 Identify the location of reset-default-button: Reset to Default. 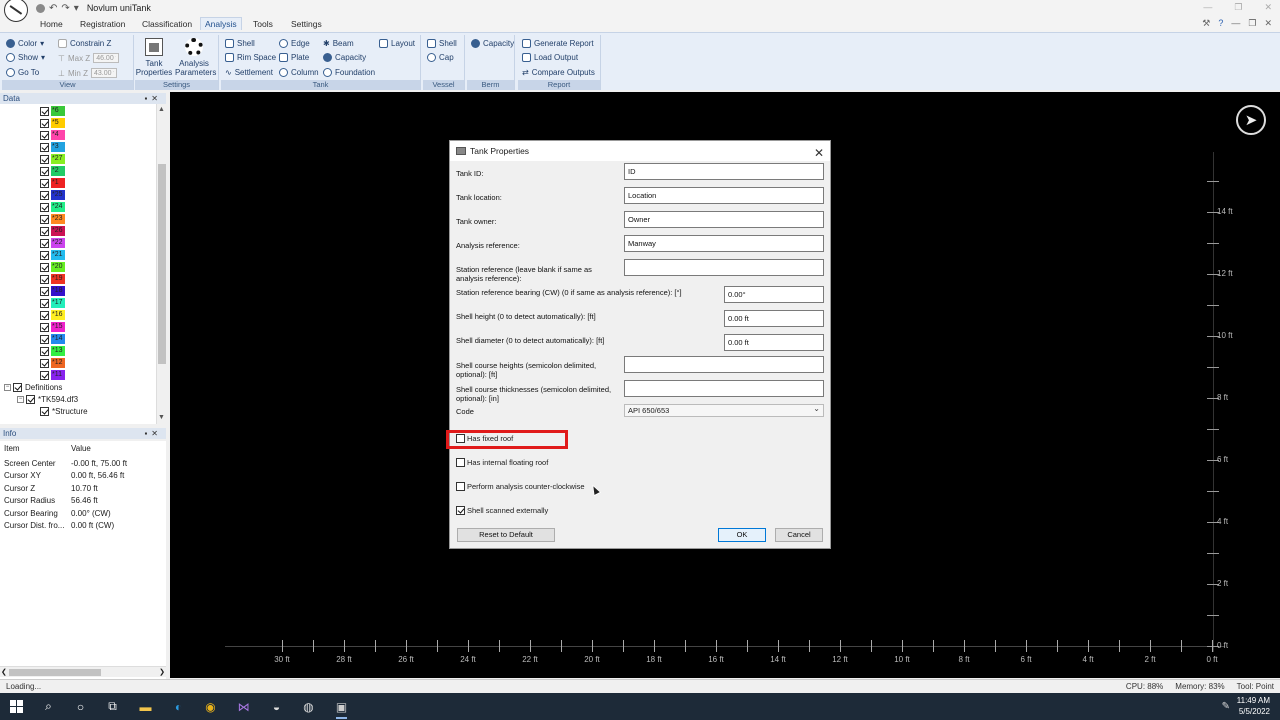
(506, 535).